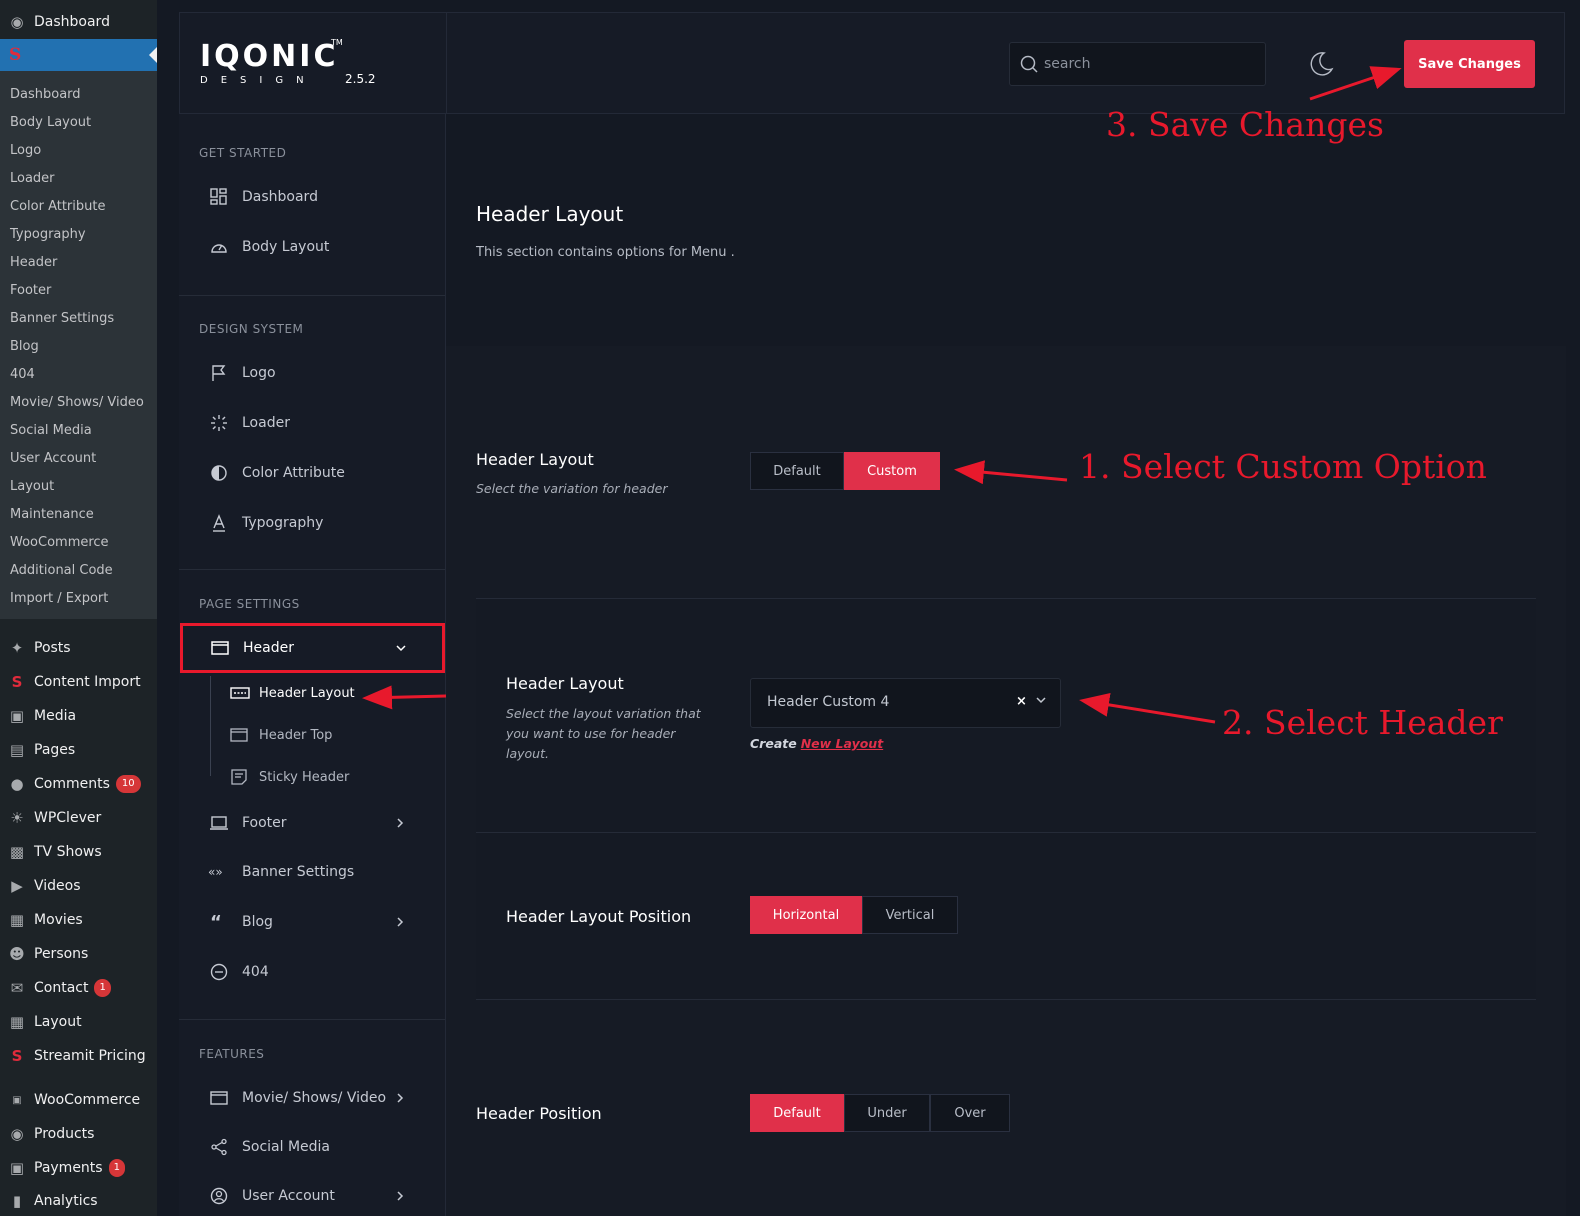  What do you see at coordinates (1011, 472) in the screenshot?
I see `arrow-to-custom` at bounding box center [1011, 472].